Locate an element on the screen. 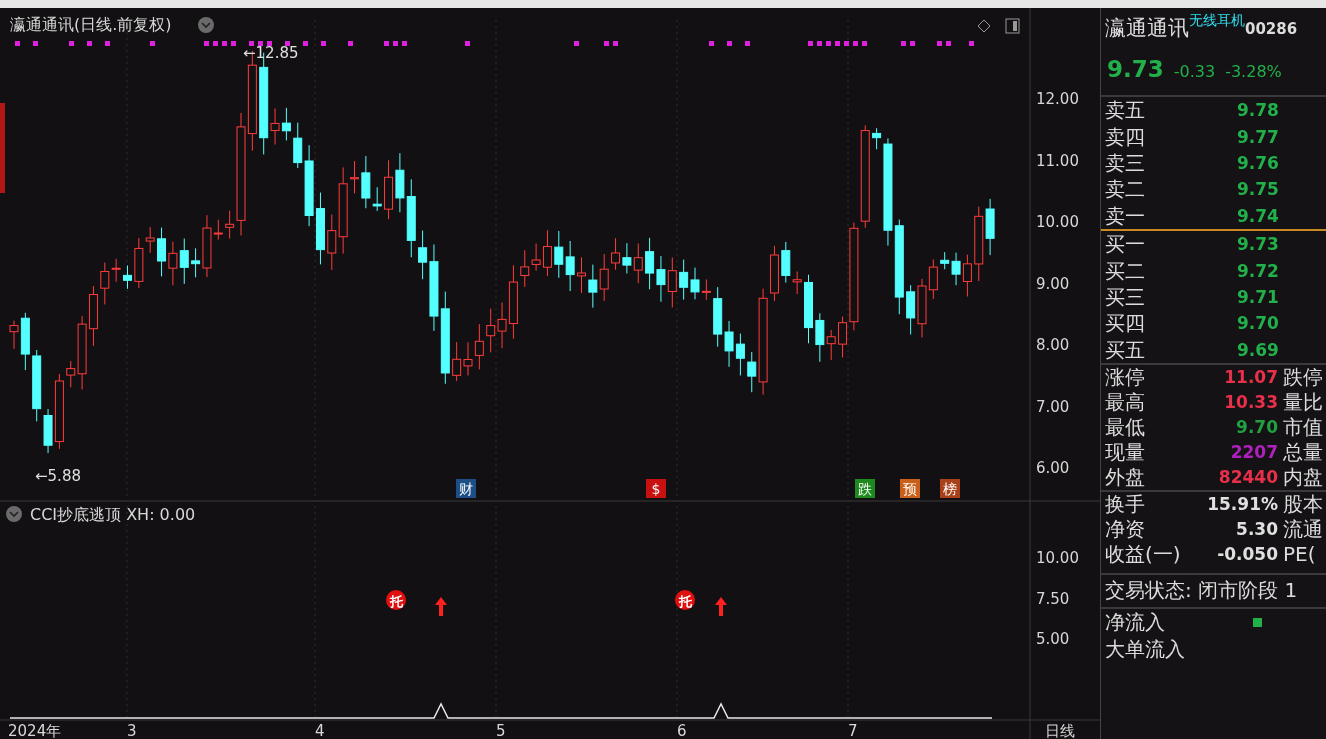 The image size is (1326, 739). dropdown-icon is located at coordinates (206, 25).